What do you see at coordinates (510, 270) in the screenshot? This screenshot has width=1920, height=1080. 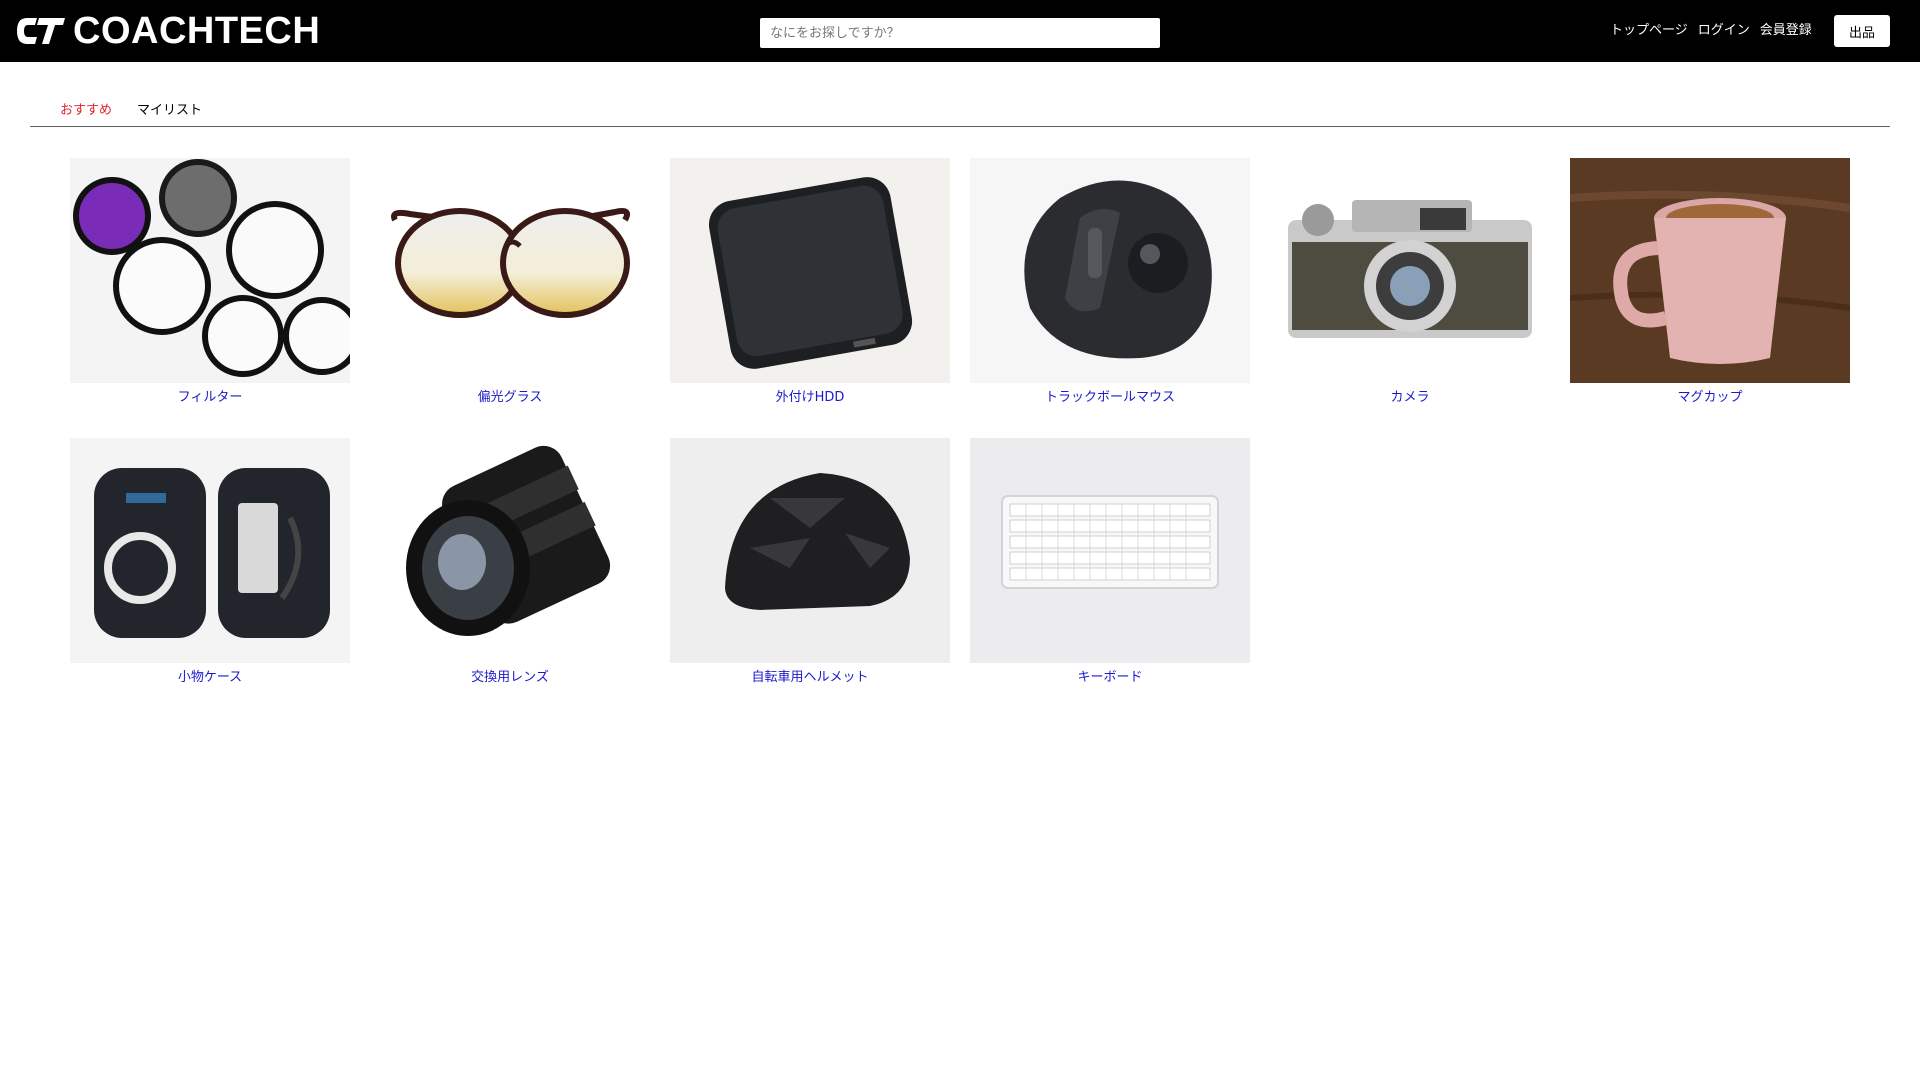 I see `glasses-photo-icon` at bounding box center [510, 270].